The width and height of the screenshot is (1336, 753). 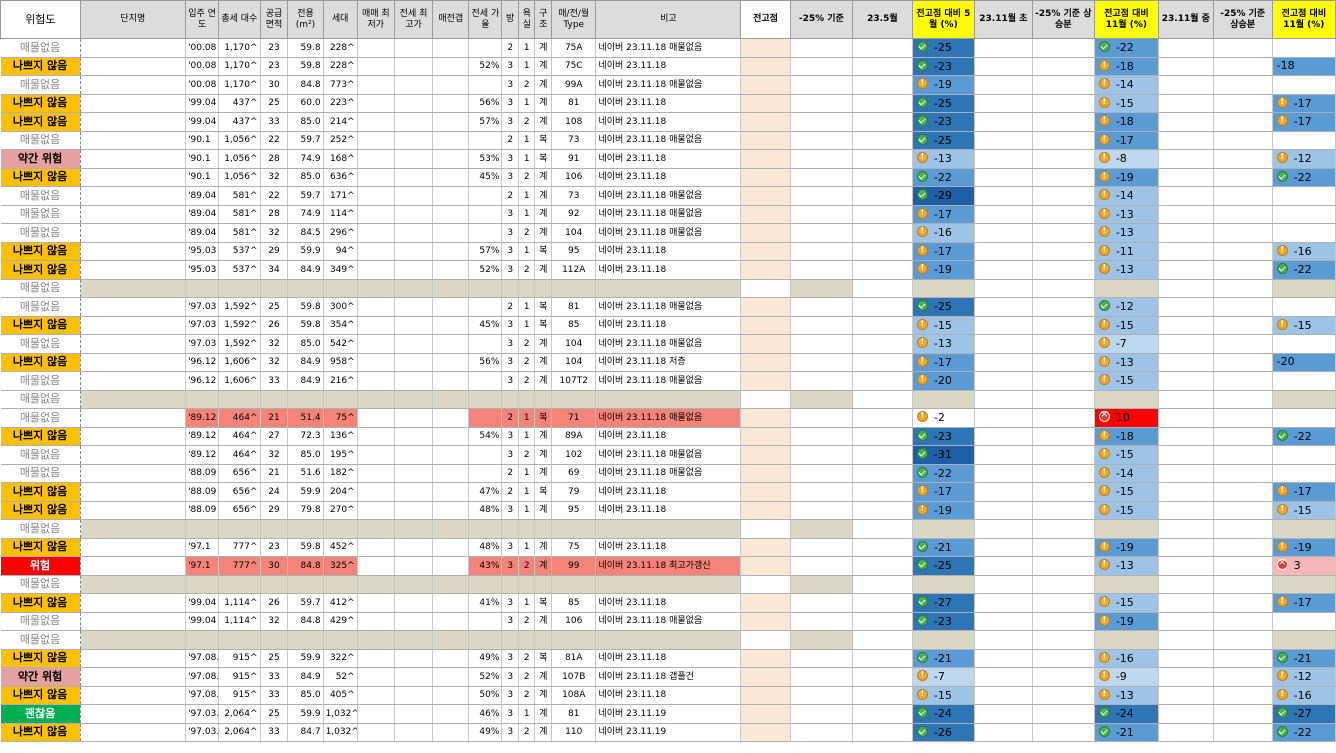 What do you see at coordinates (574, 196) in the screenshot?
I see `type-cell: 73` at bounding box center [574, 196].